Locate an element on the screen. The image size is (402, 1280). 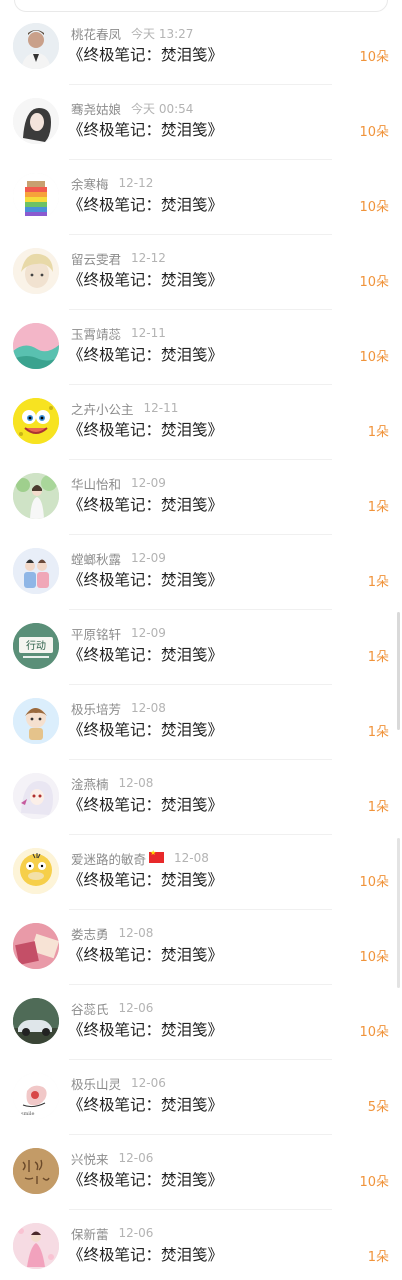
gift-record-row: 骞尧姑娘 今天 00:54 《终极笔记：焚泪笺》 10朵 is located at coordinates (201, 122).